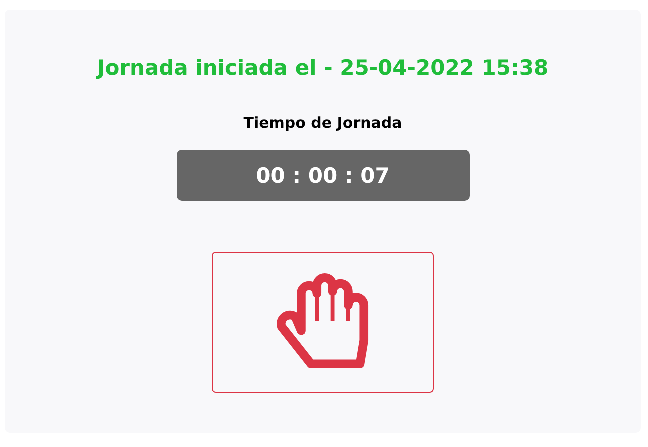 This screenshot has width=648, height=447. I want to click on stop-button, so click(323, 322).